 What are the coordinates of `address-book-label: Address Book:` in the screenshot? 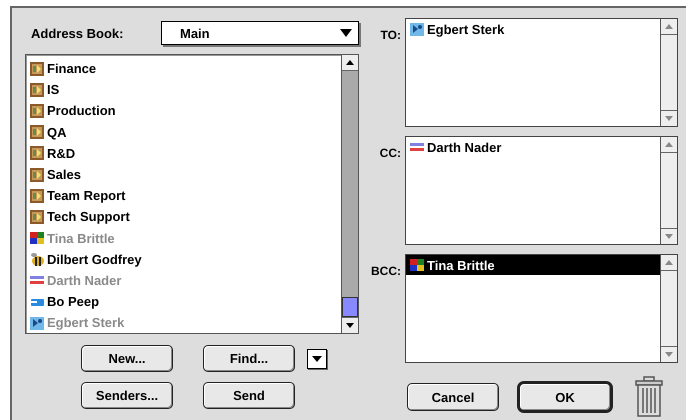 It's located at (77, 33).